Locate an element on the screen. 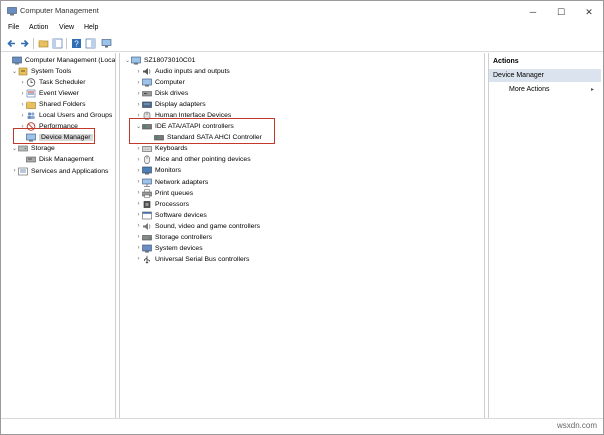 This screenshot has width=604, height=435. console-tree-item-performance: › Performance is located at coordinates (48, 126).